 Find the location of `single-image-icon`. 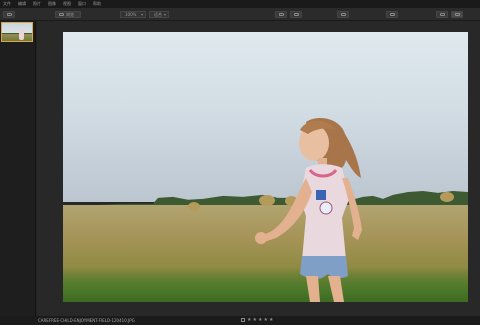

single-image-icon is located at coordinates (457, 14).